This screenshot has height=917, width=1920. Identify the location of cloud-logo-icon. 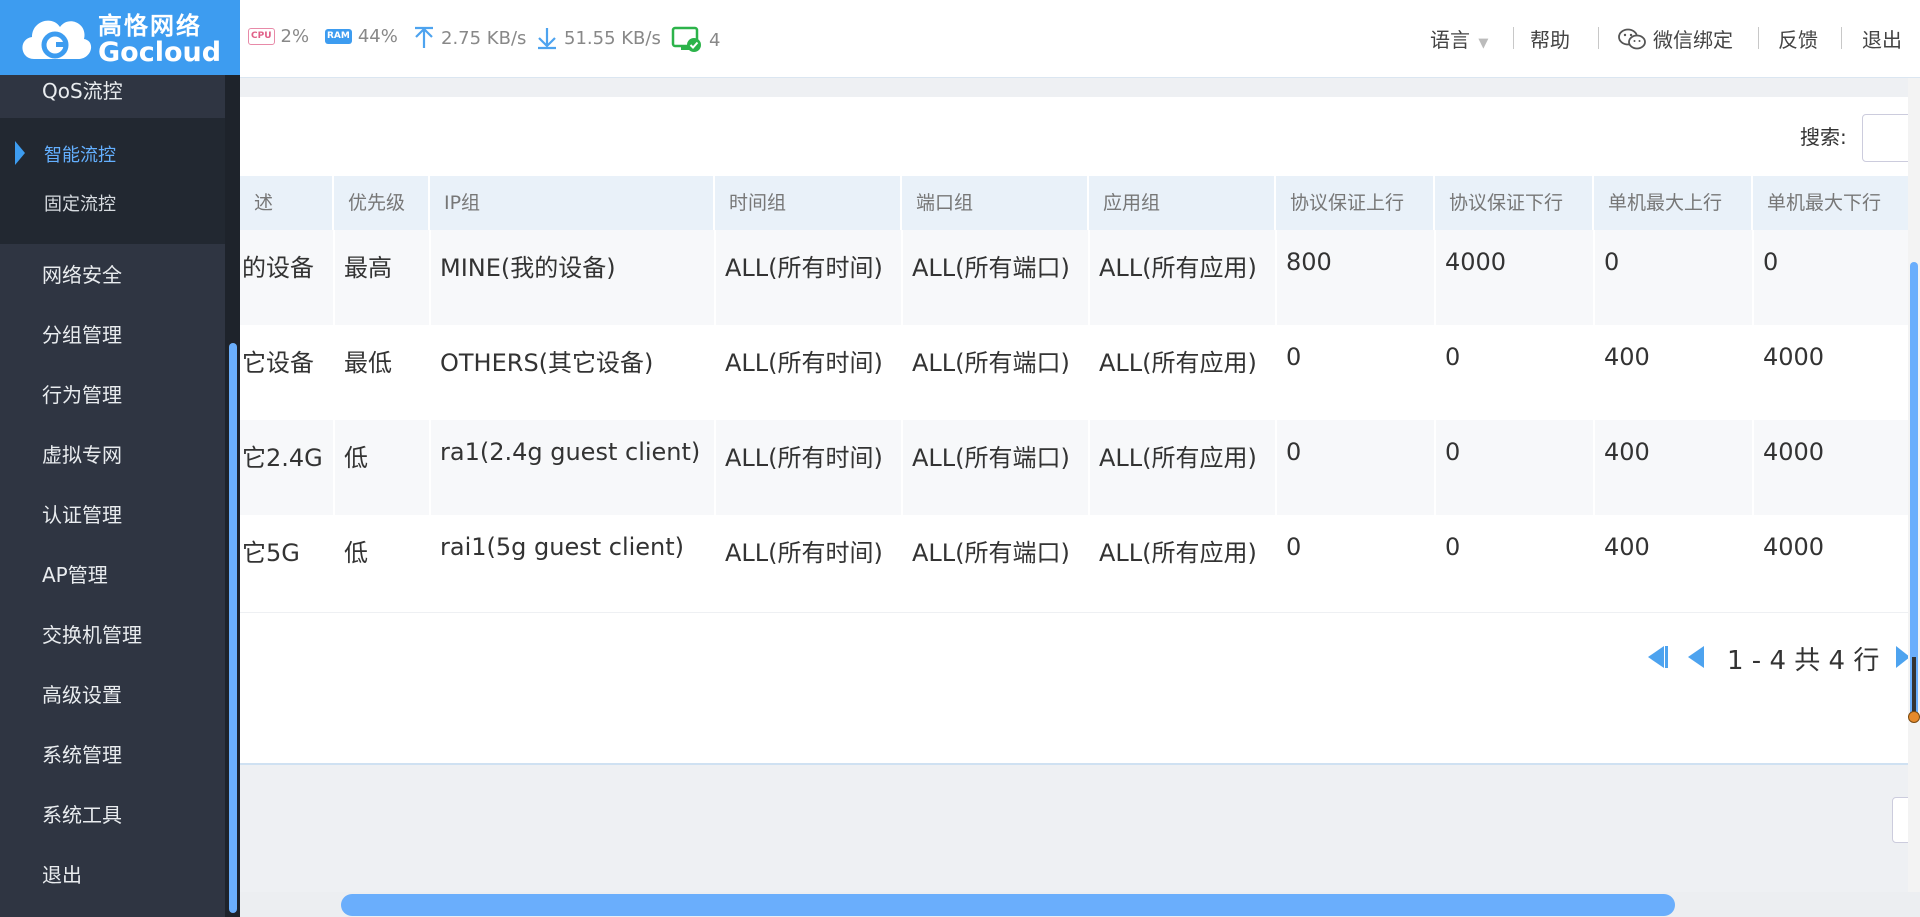
(57, 39).